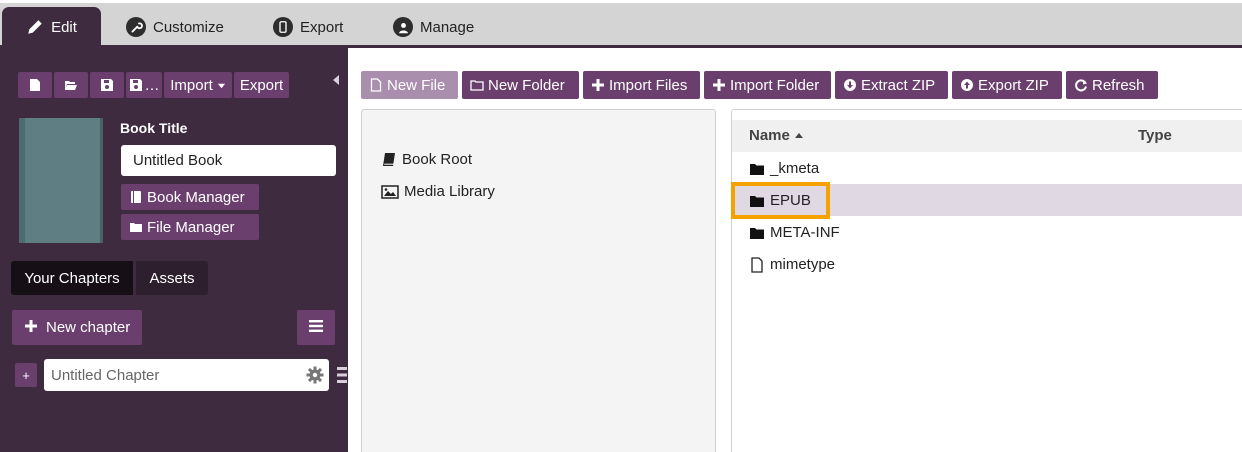  I want to click on tab-edit-label: Edit, so click(64, 27).